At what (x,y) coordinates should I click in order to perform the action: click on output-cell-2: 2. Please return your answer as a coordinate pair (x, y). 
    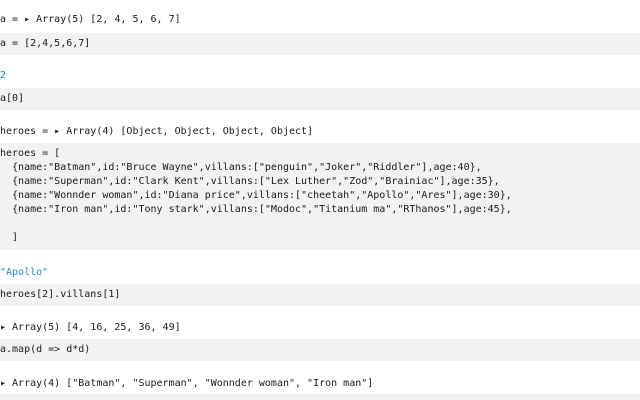
    Looking at the image, I should click on (320, 71).